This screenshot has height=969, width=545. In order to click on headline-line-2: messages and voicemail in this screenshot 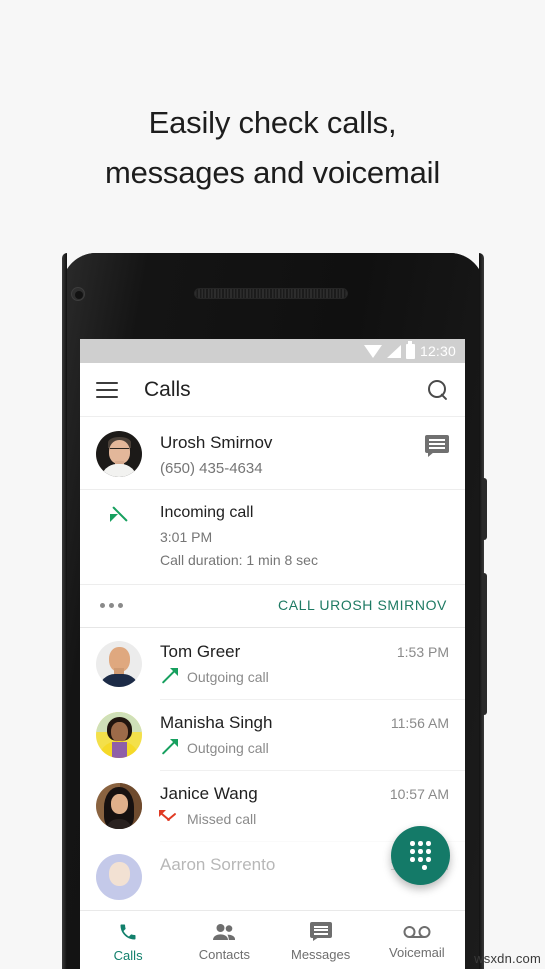, I will do `click(272, 172)`.